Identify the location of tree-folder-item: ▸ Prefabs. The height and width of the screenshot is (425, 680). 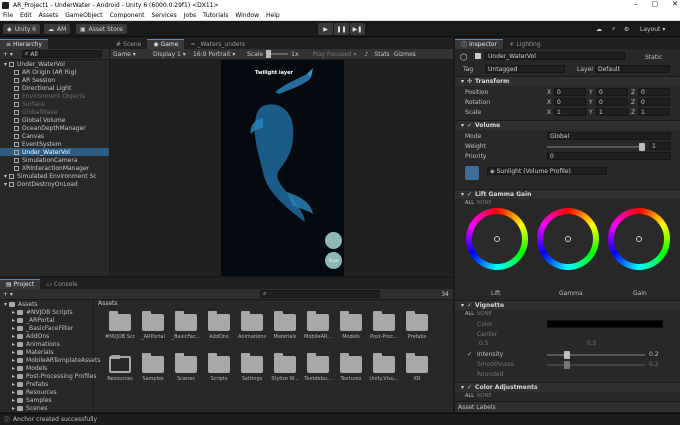
(30, 384).